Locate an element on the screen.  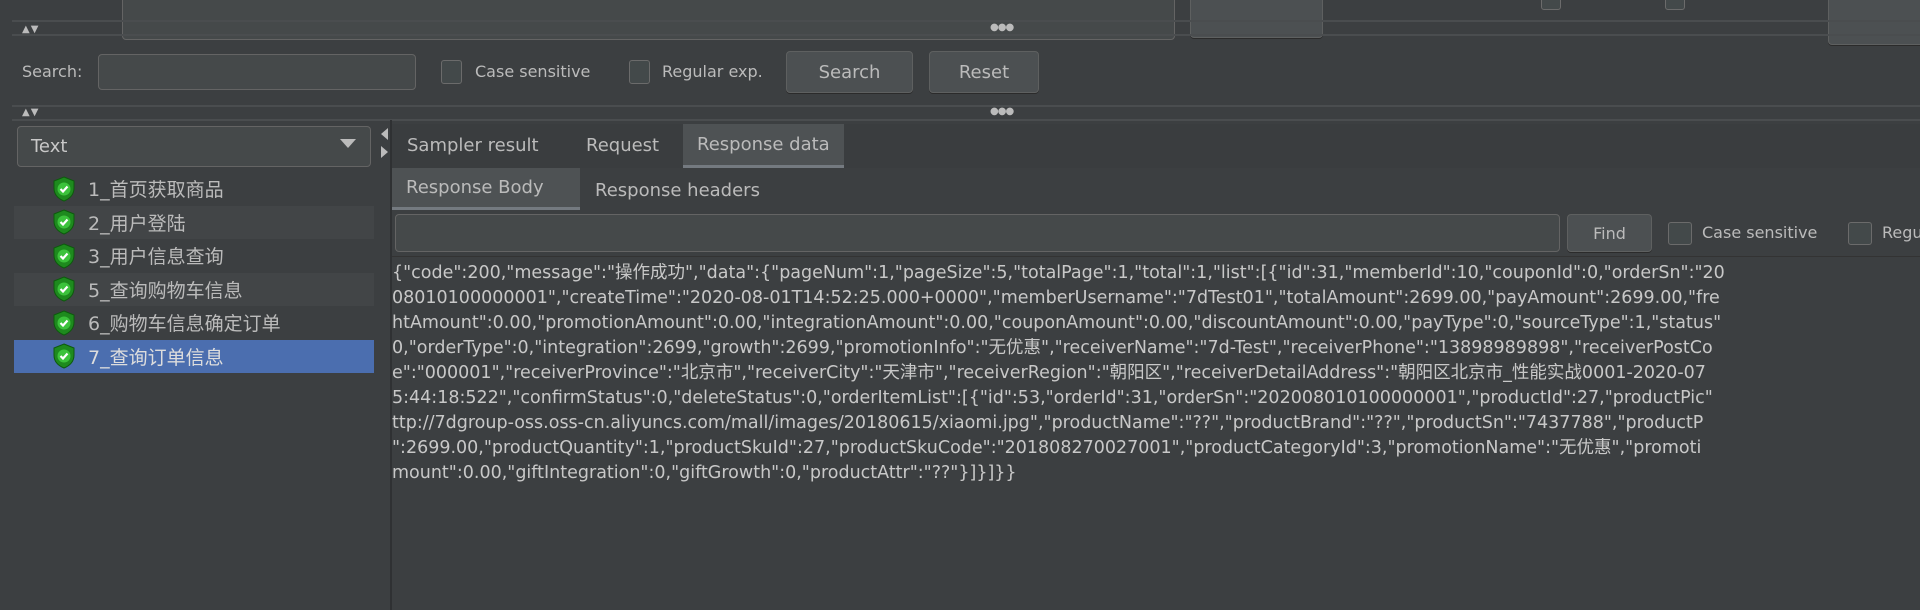
subtab-response-body: Response Body is located at coordinates (486, 189).